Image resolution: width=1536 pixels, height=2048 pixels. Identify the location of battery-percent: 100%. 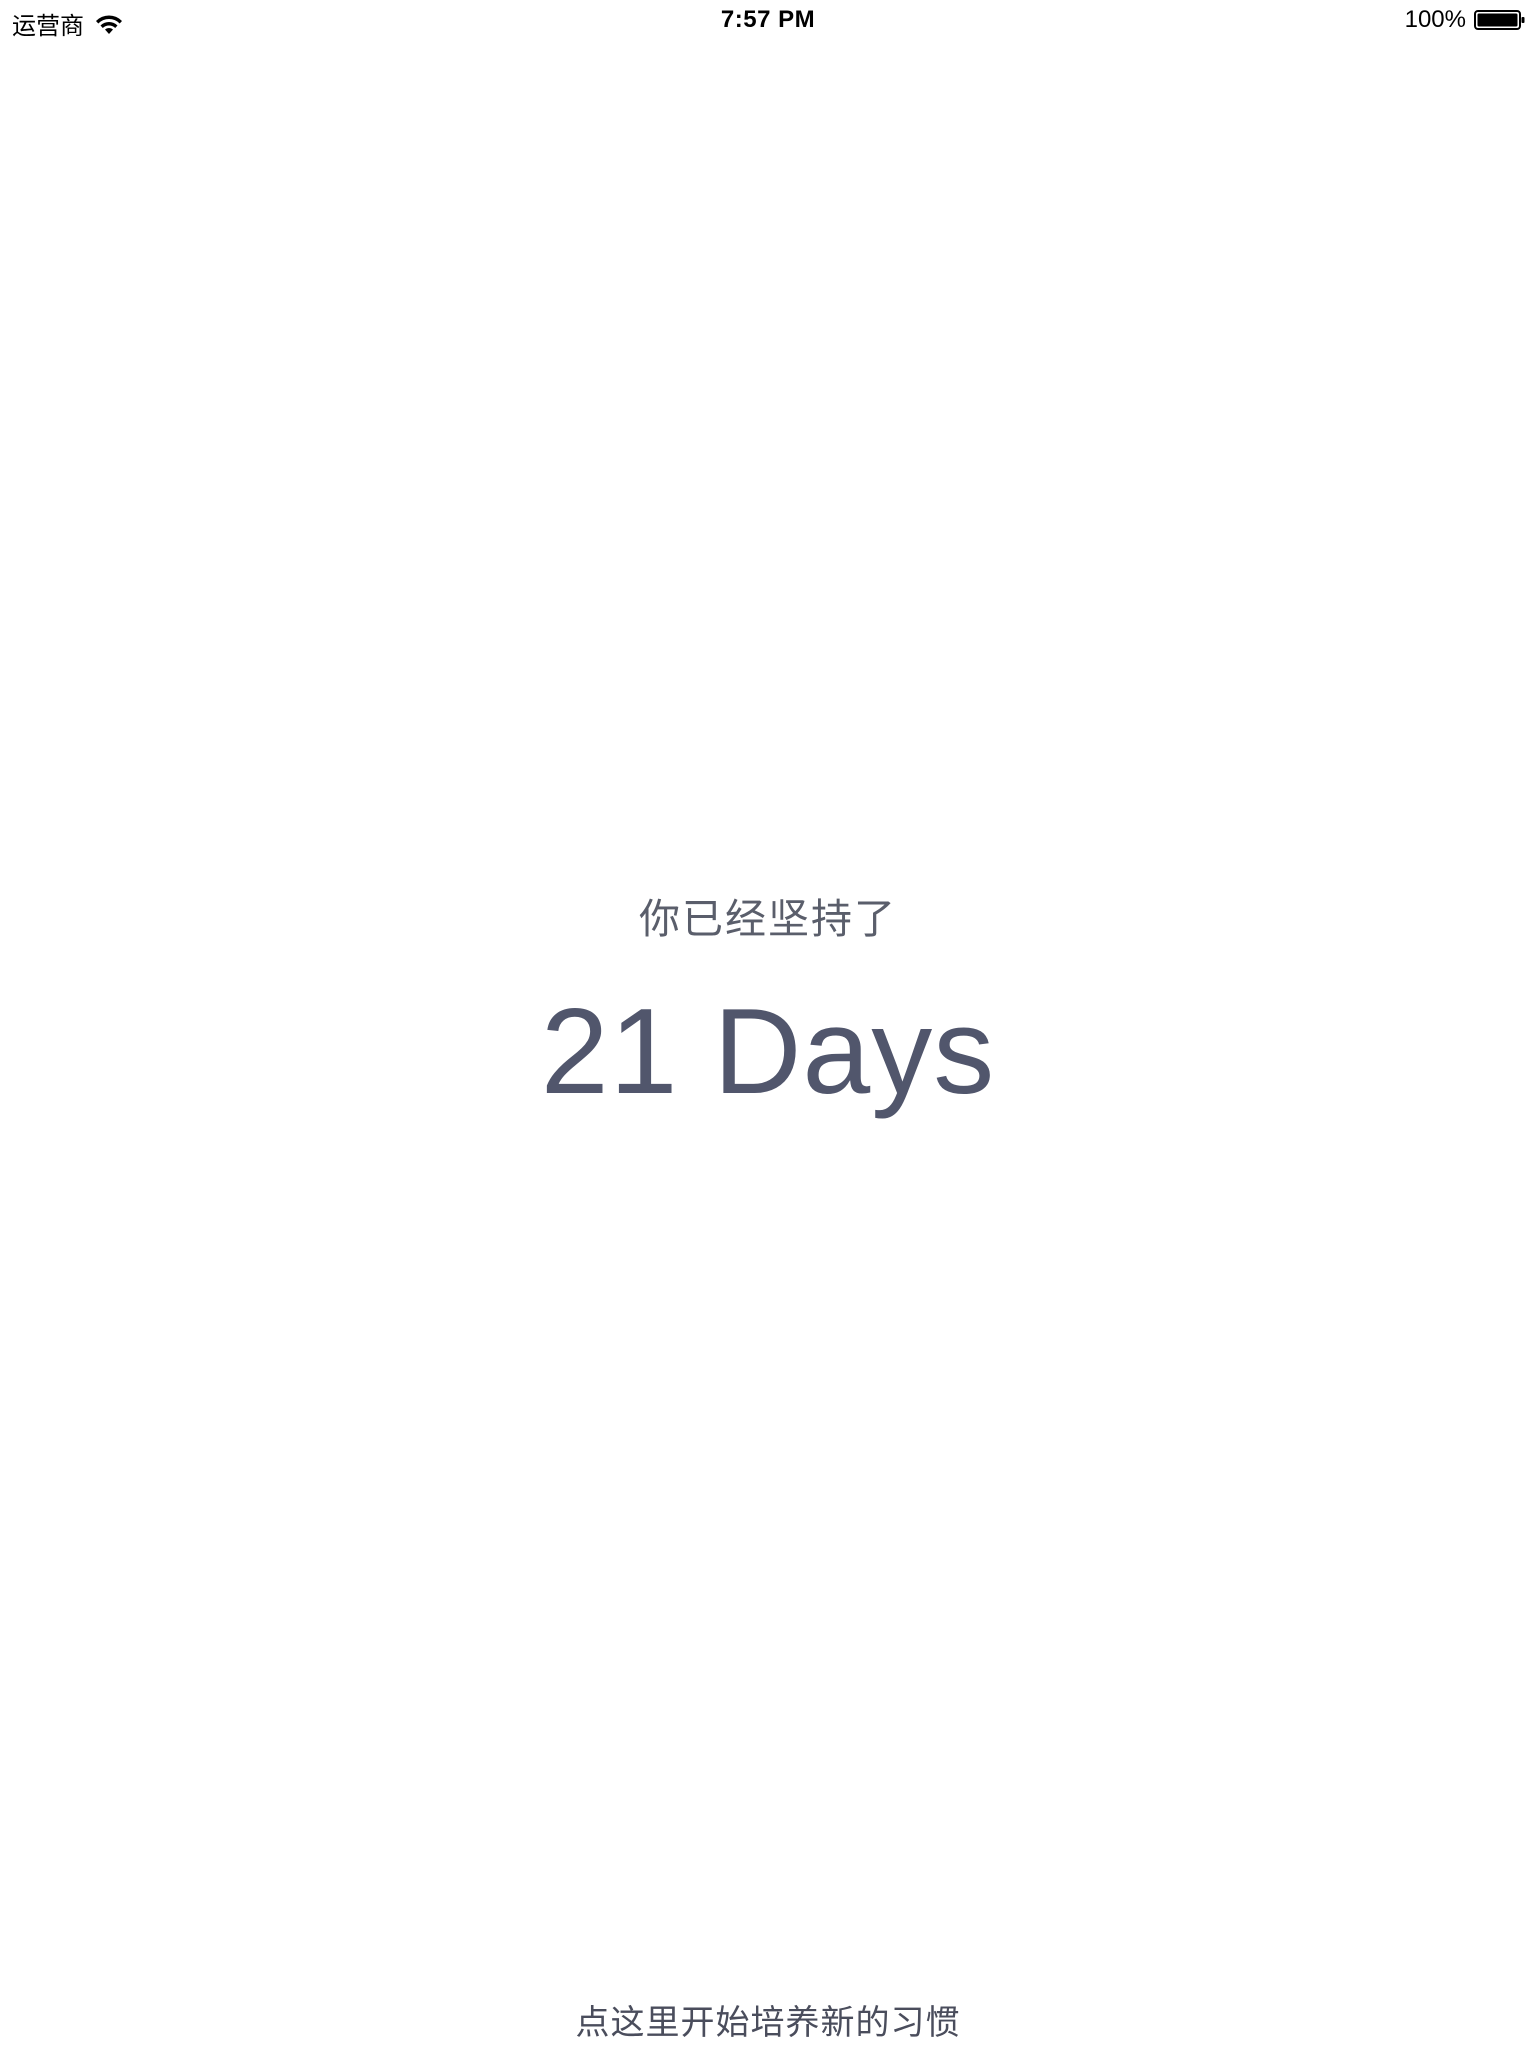
(1435, 19).